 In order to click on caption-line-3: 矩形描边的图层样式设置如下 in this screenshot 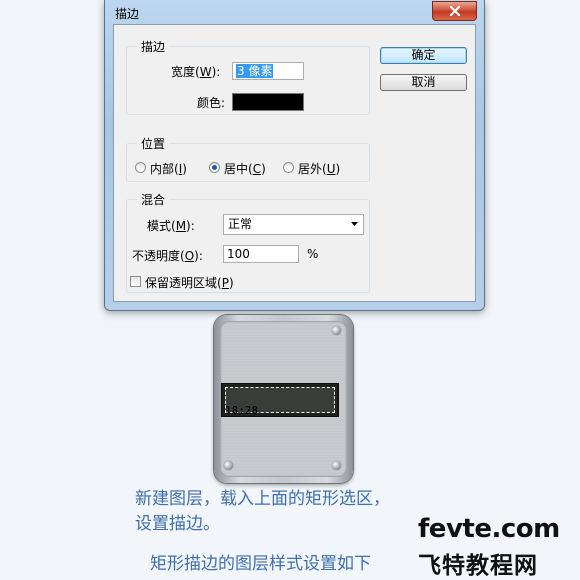, I will do `click(260, 564)`.